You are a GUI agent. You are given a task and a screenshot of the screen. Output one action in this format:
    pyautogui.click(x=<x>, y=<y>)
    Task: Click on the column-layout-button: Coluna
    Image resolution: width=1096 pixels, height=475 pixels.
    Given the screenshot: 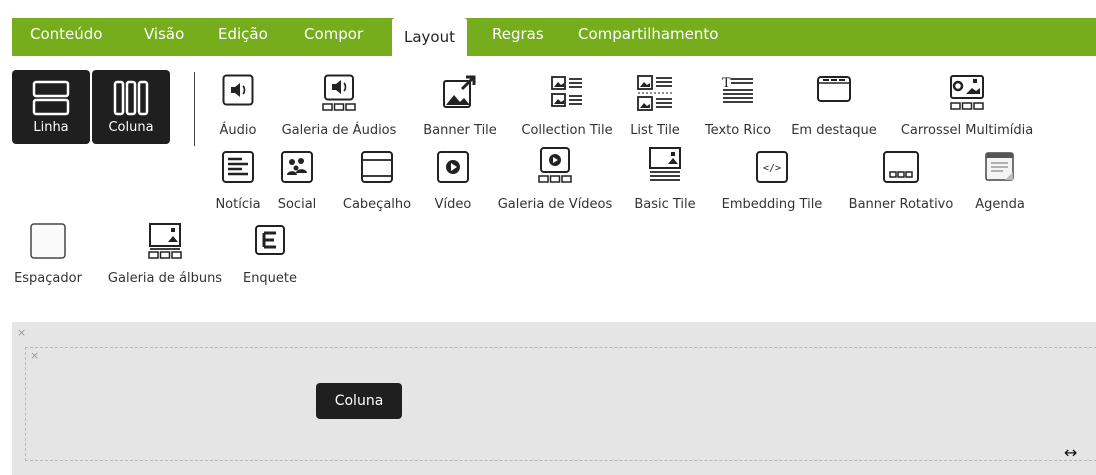 What is the action you would take?
    pyautogui.click(x=131, y=107)
    